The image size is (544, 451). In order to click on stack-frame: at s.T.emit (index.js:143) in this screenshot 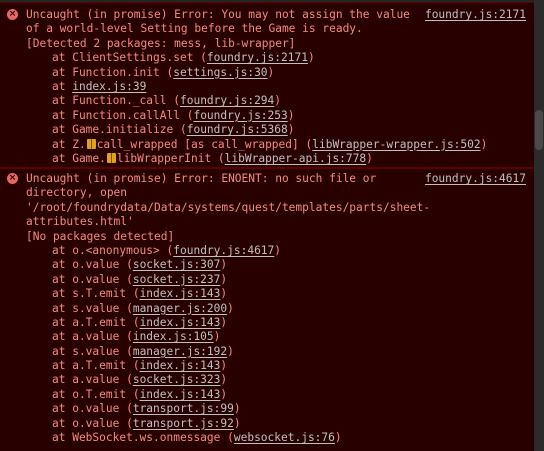, I will do `click(140, 294)`.